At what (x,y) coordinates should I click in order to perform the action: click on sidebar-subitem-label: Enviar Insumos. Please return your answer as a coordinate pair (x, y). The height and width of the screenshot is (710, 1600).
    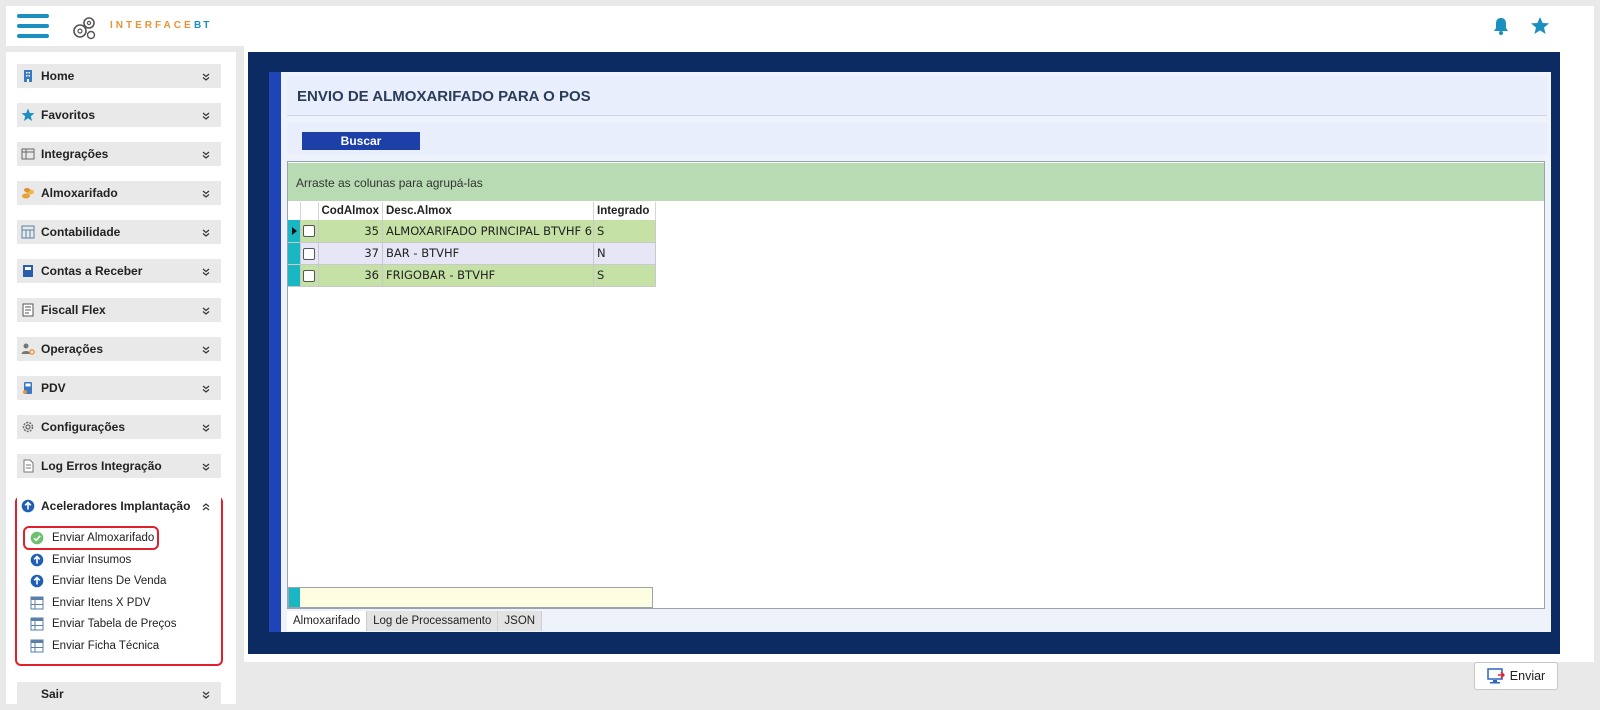
    Looking at the image, I should click on (92, 560).